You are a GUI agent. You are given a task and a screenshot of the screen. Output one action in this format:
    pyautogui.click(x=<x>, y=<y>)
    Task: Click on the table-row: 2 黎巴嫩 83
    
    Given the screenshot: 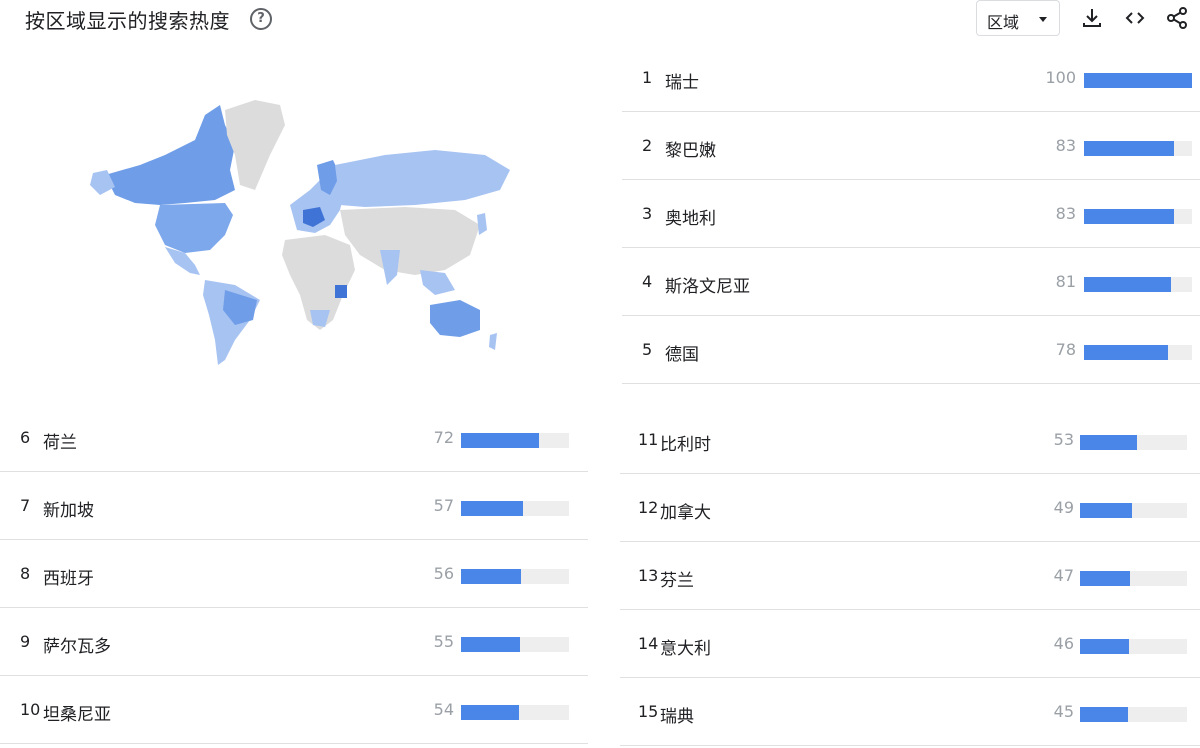 What is the action you would take?
    pyautogui.click(x=911, y=146)
    